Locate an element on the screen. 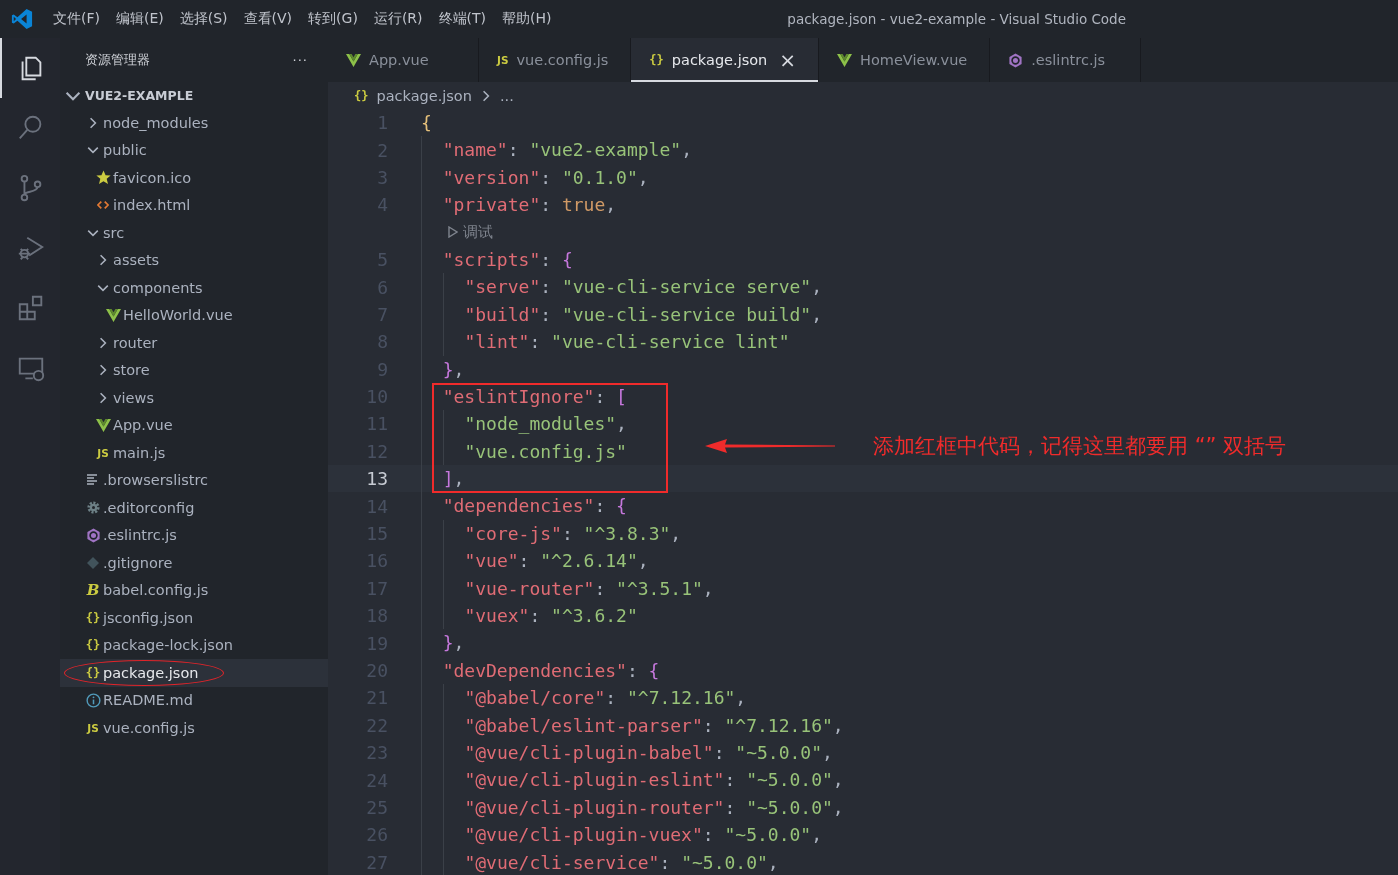 The height and width of the screenshot is (875, 1398). tree-row: JS vue.config.js is located at coordinates (194, 728).